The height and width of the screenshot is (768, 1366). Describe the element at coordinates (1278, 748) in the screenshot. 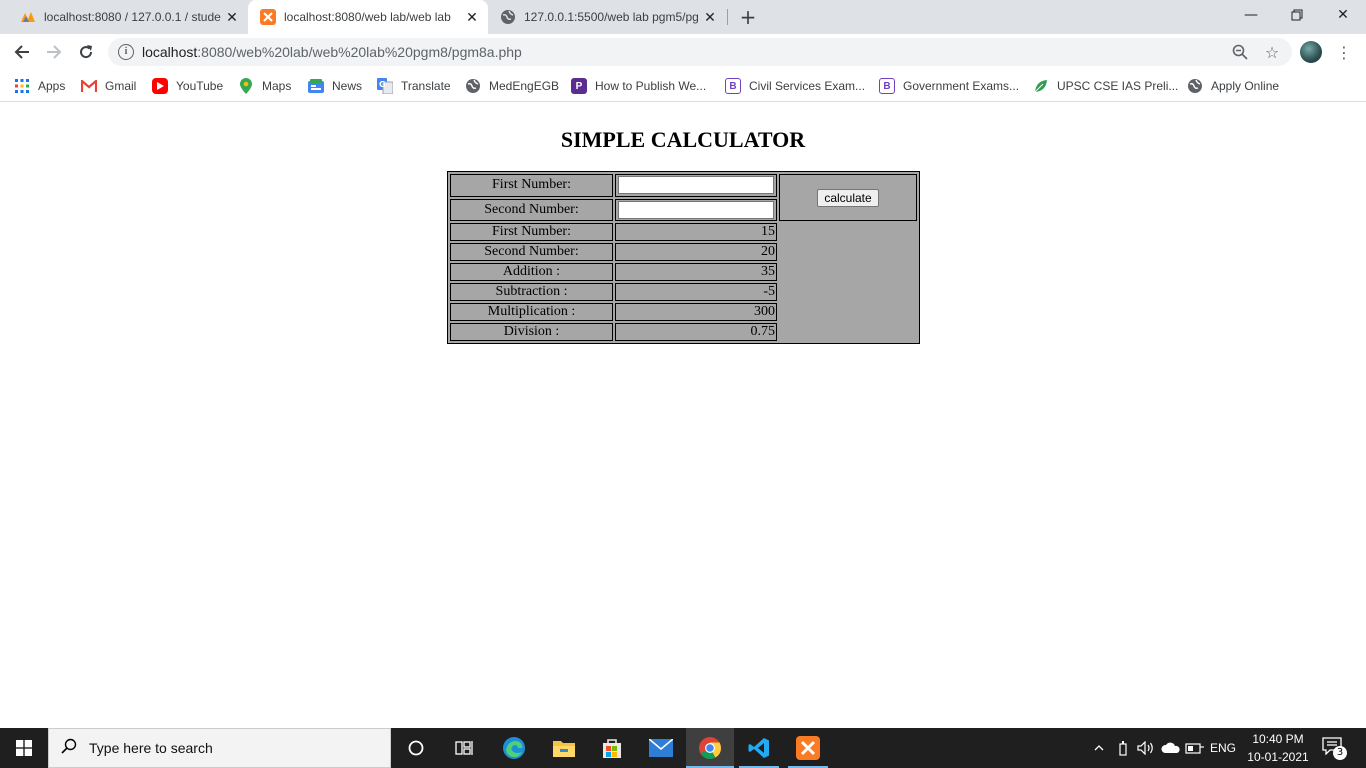

I see `system-clock: 10:40 PM 10-01-2021` at that location.